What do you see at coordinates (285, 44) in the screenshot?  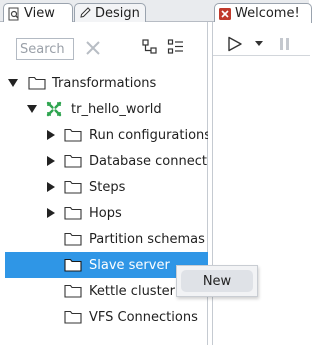 I see `pause-icon` at bounding box center [285, 44].